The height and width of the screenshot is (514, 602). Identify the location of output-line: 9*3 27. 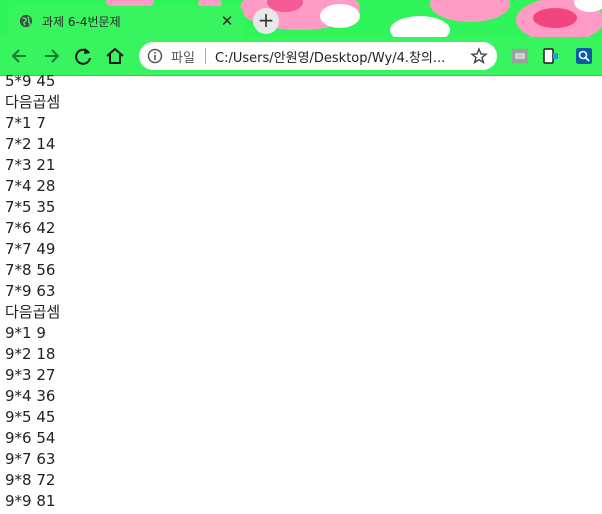
(30, 375).